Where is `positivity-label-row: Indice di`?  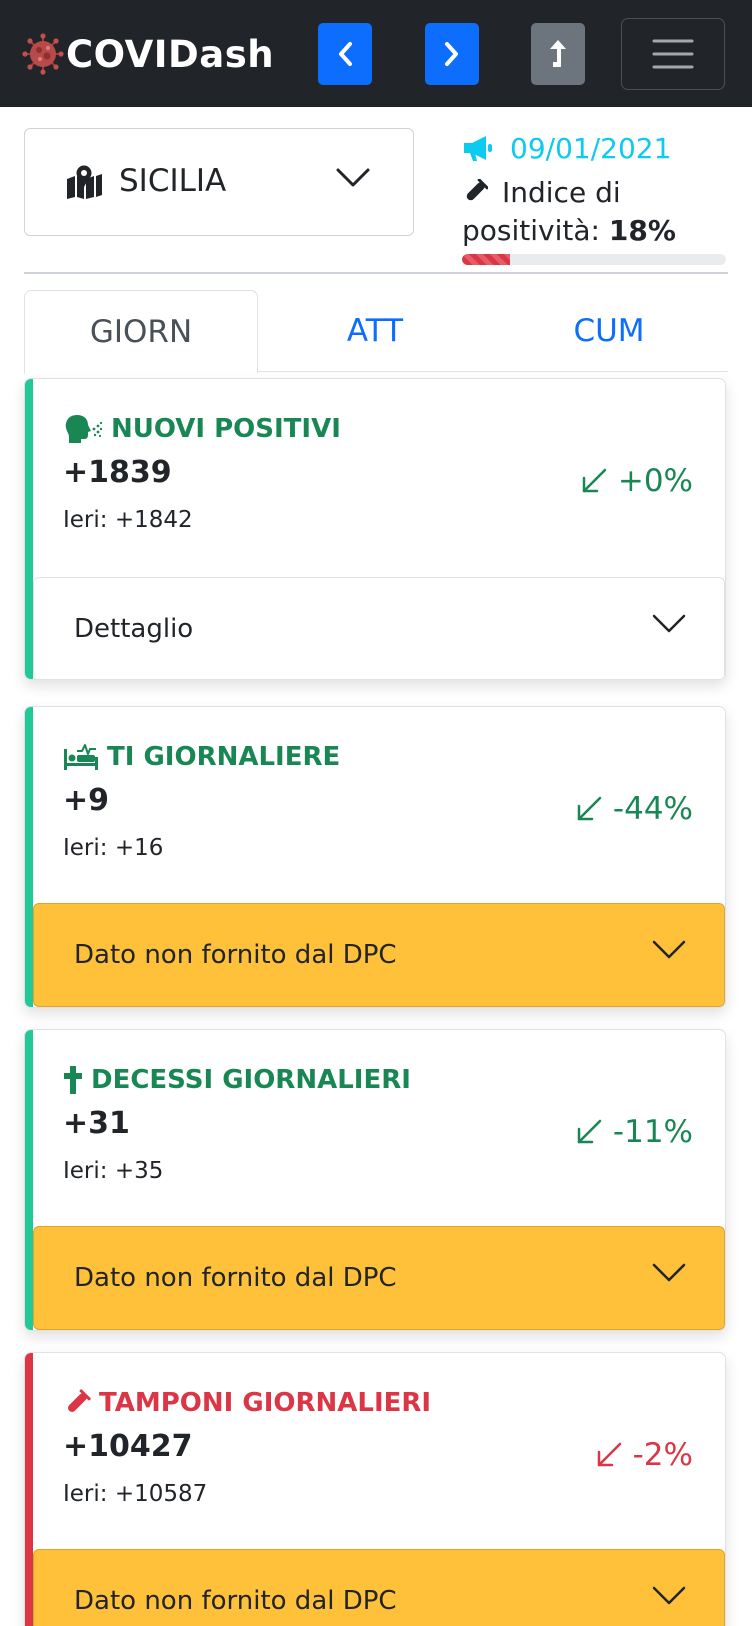 positivity-label-row: Indice di is located at coordinates (541, 192).